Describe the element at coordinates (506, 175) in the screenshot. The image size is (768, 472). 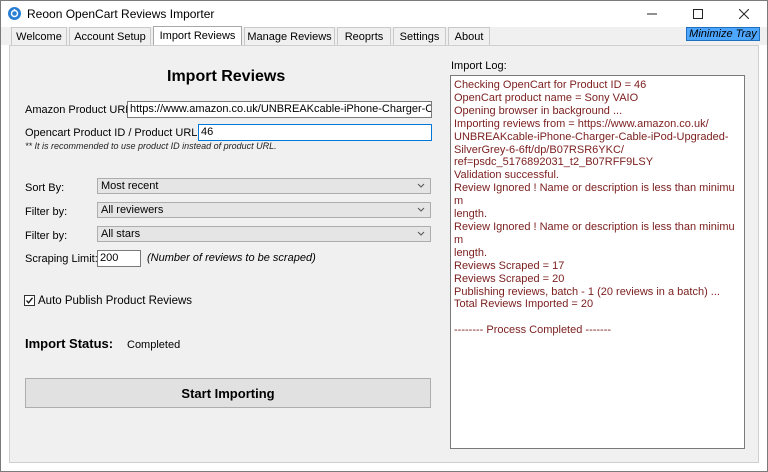
I see `log-line: Validation successful.` at that location.